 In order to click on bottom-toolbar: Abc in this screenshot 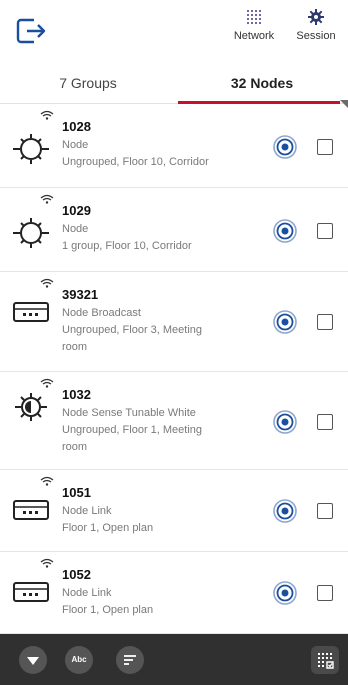, I will do `click(174, 659)`.